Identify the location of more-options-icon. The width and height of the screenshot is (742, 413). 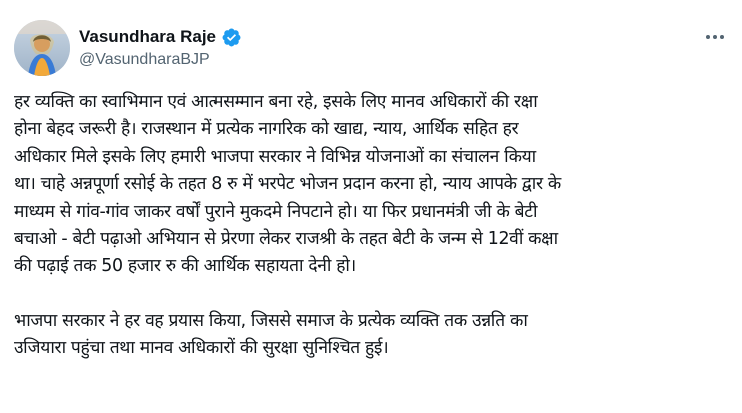
(715, 37).